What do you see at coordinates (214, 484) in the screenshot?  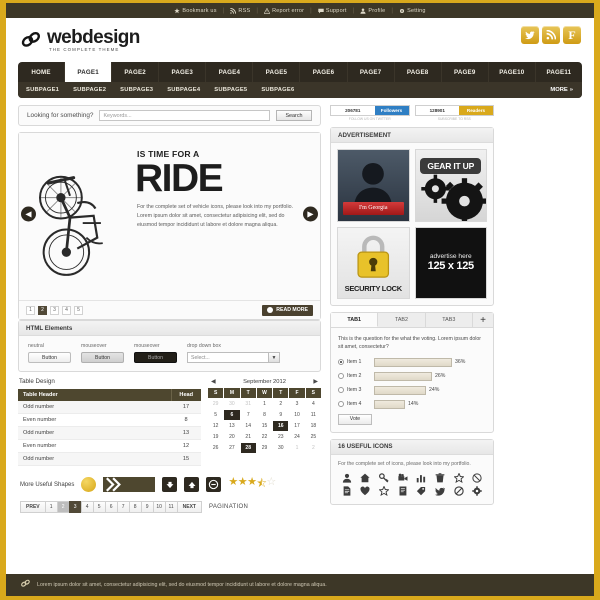 I see `minus-circle-icon` at bounding box center [214, 484].